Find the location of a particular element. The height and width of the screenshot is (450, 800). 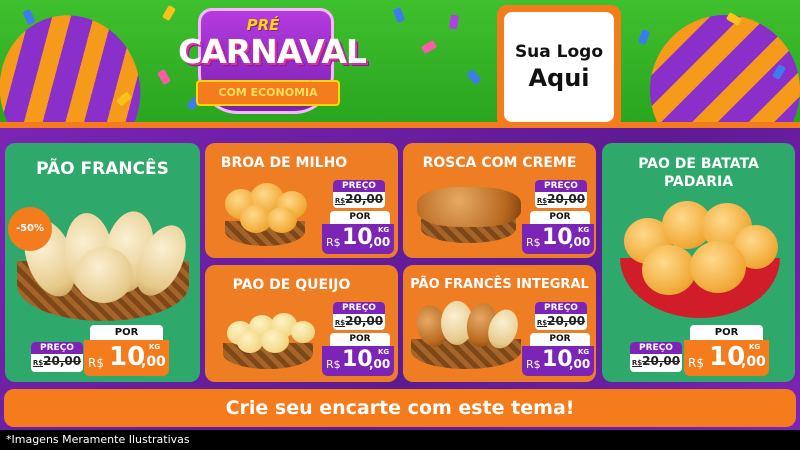

product-name: BROA DE MILHO is located at coordinates (284, 163).